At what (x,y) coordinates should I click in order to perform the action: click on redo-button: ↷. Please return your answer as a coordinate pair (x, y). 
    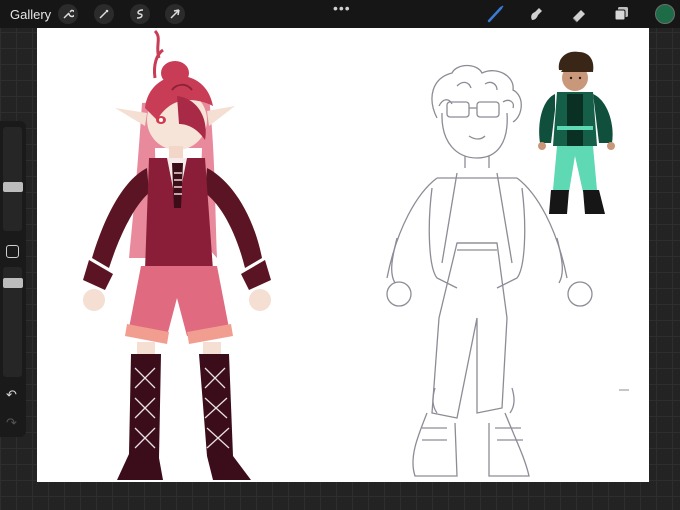
    Looking at the image, I should click on (11, 423).